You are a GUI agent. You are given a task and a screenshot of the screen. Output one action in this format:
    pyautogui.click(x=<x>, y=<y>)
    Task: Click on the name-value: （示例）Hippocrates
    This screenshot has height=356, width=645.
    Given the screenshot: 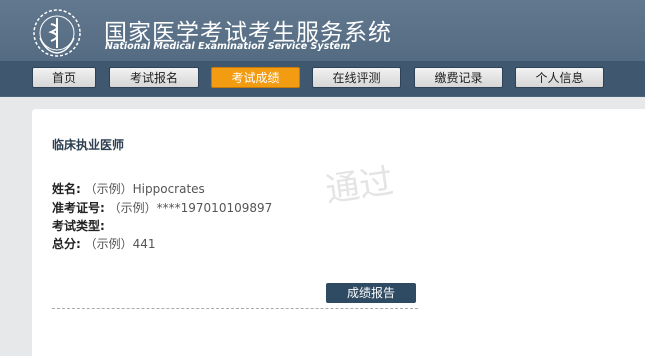 What is the action you would take?
    pyautogui.click(x=144, y=189)
    